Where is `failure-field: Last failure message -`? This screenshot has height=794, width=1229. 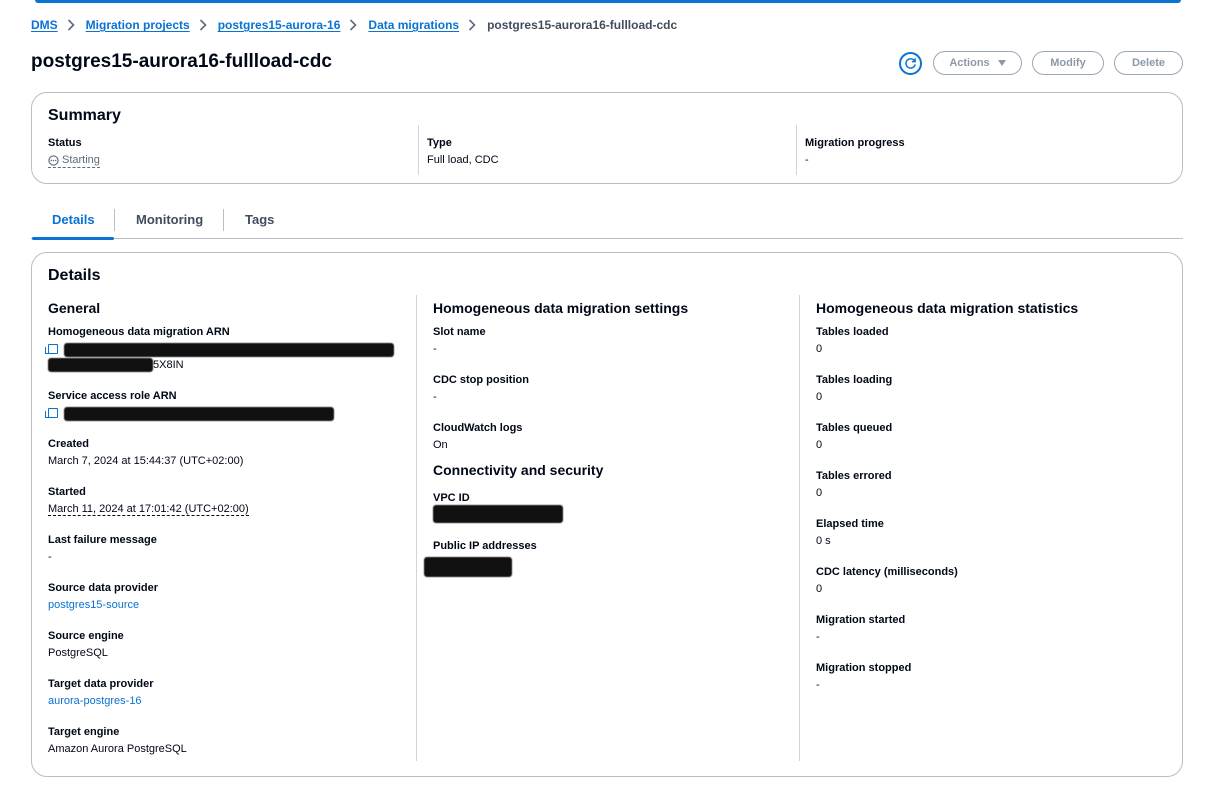 failure-field: Last failure message - is located at coordinates (232, 558).